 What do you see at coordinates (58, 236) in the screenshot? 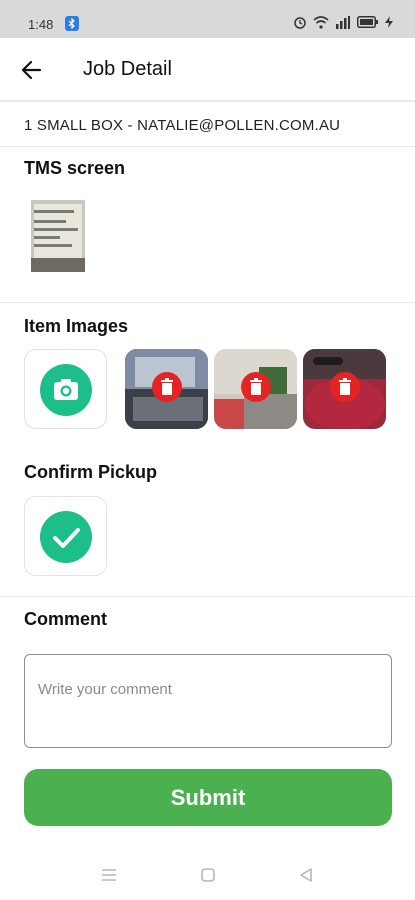
I see `tms-screen-image` at bounding box center [58, 236].